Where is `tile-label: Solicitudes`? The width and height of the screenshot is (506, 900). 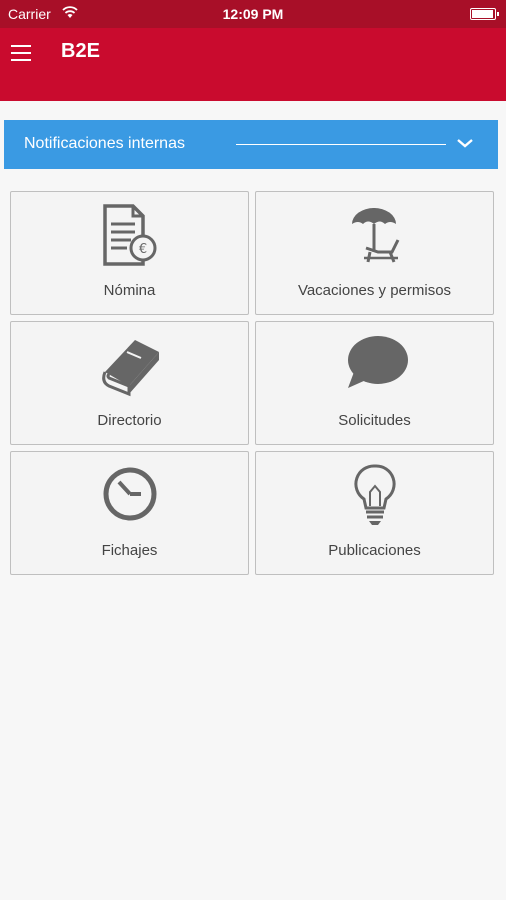
tile-label: Solicitudes is located at coordinates (374, 420).